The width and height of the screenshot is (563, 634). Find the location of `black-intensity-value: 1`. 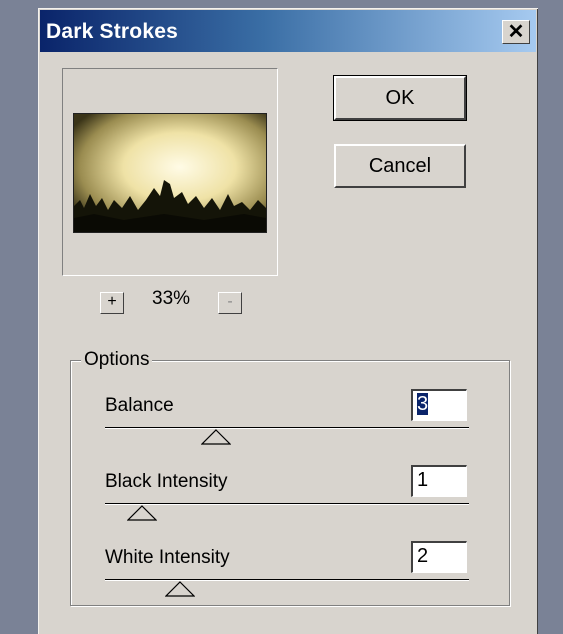

black-intensity-value: 1 is located at coordinates (423, 480).